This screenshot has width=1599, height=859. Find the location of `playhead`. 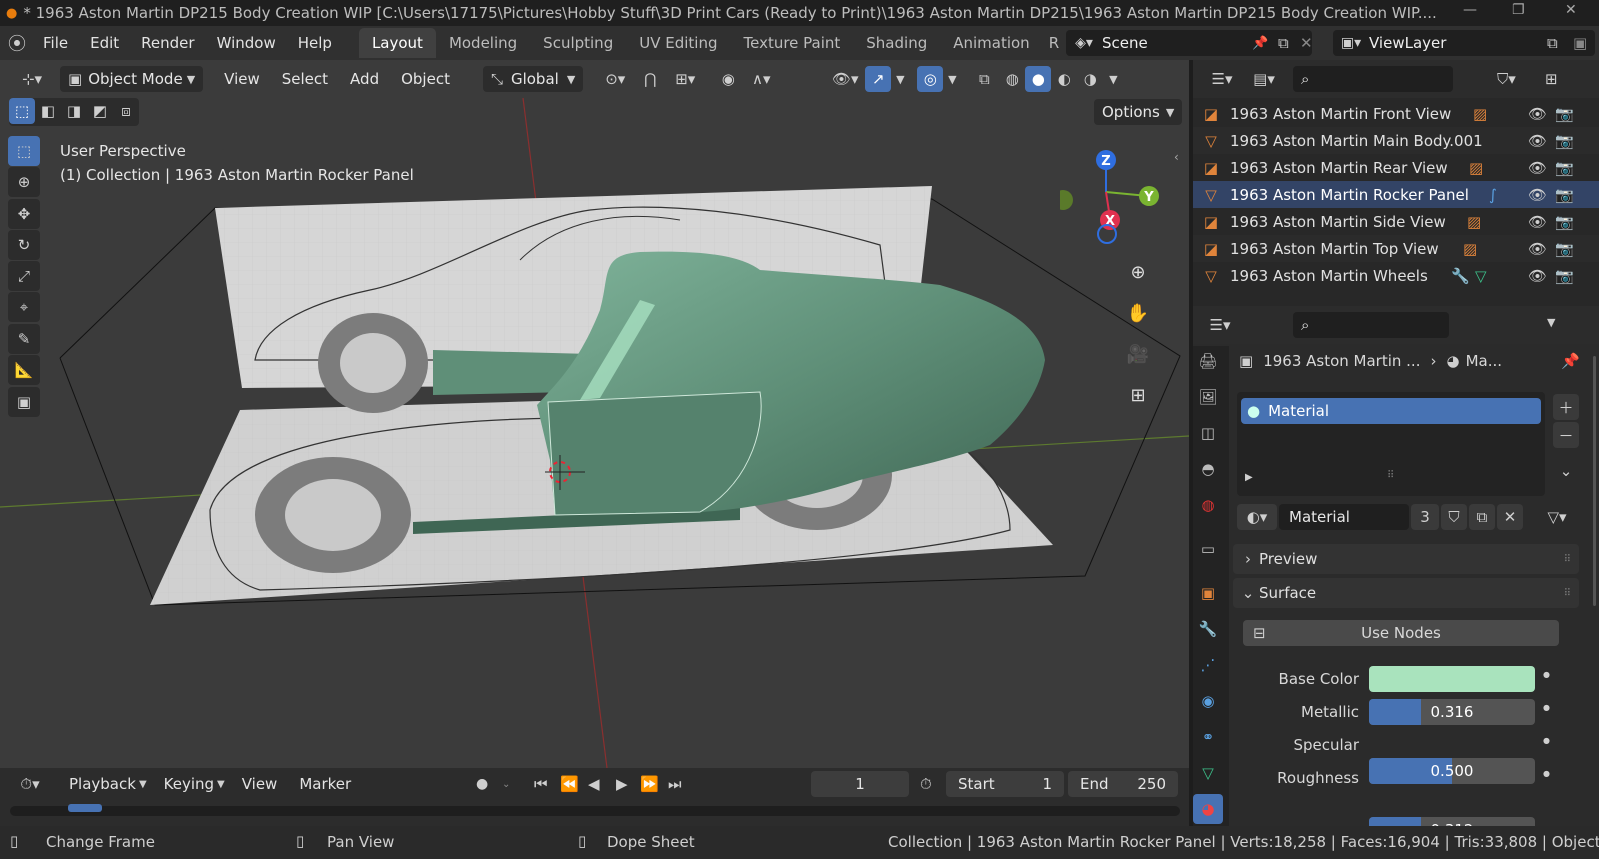

playhead is located at coordinates (85, 808).